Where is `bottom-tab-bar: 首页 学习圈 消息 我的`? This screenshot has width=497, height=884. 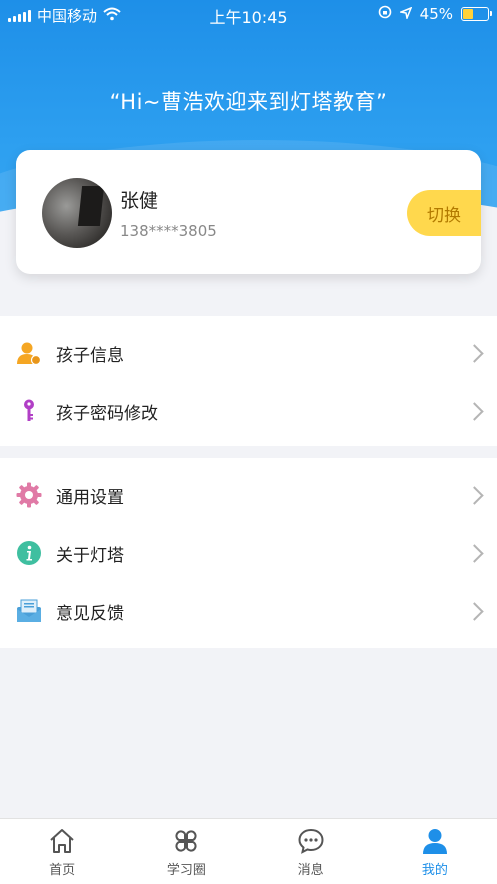 bottom-tab-bar: 首页 学习圈 消息 我的 is located at coordinates (248, 851).